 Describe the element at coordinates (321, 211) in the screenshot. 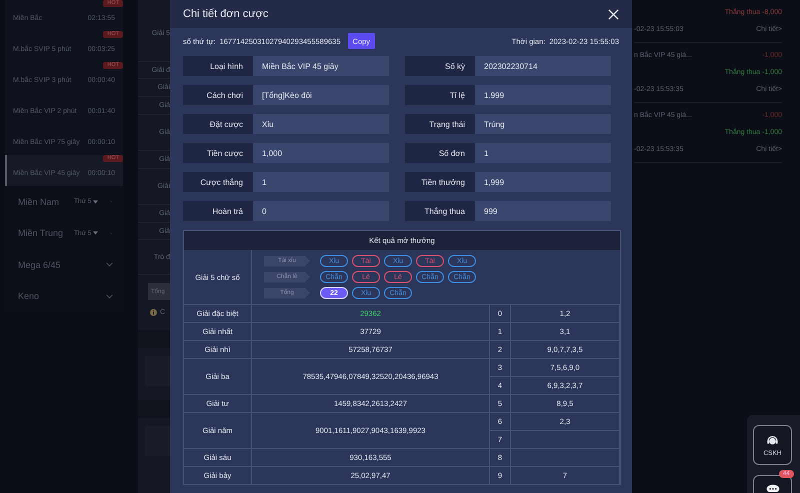

I see `field-value: 0` at that location.